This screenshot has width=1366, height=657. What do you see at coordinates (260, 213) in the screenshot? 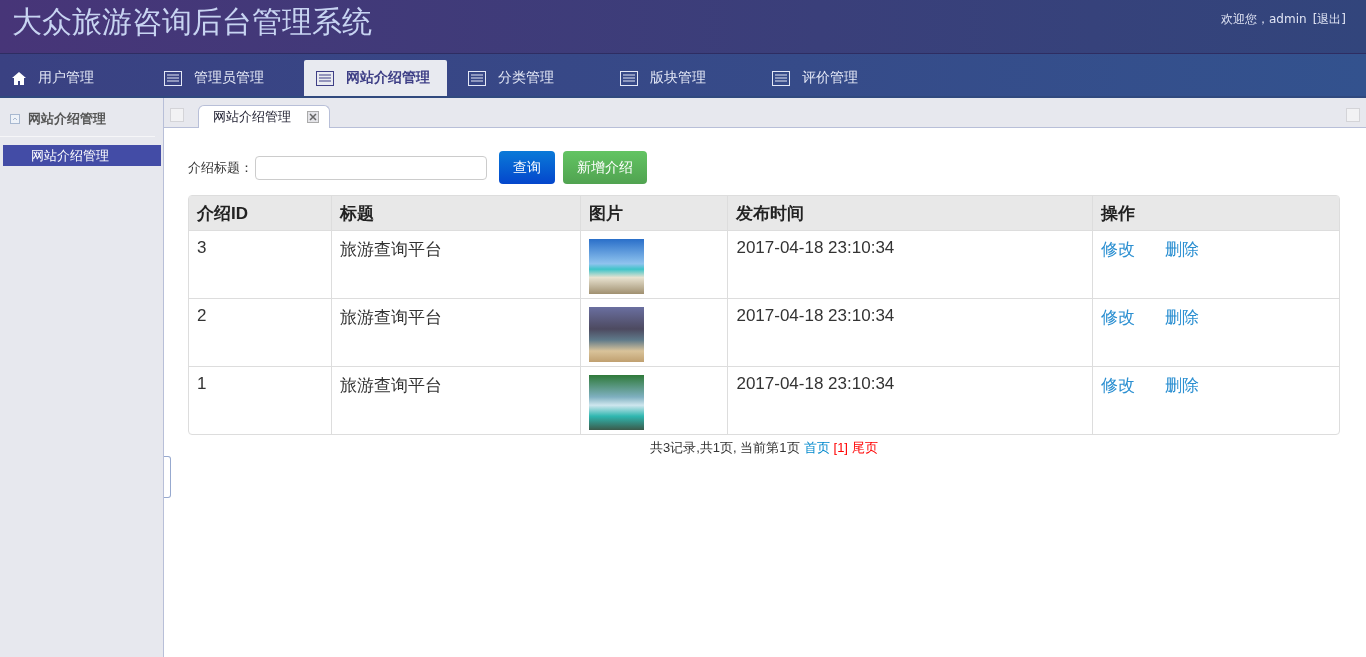
I see `column-header: 介绍ID` at bounding box center [260, 213].